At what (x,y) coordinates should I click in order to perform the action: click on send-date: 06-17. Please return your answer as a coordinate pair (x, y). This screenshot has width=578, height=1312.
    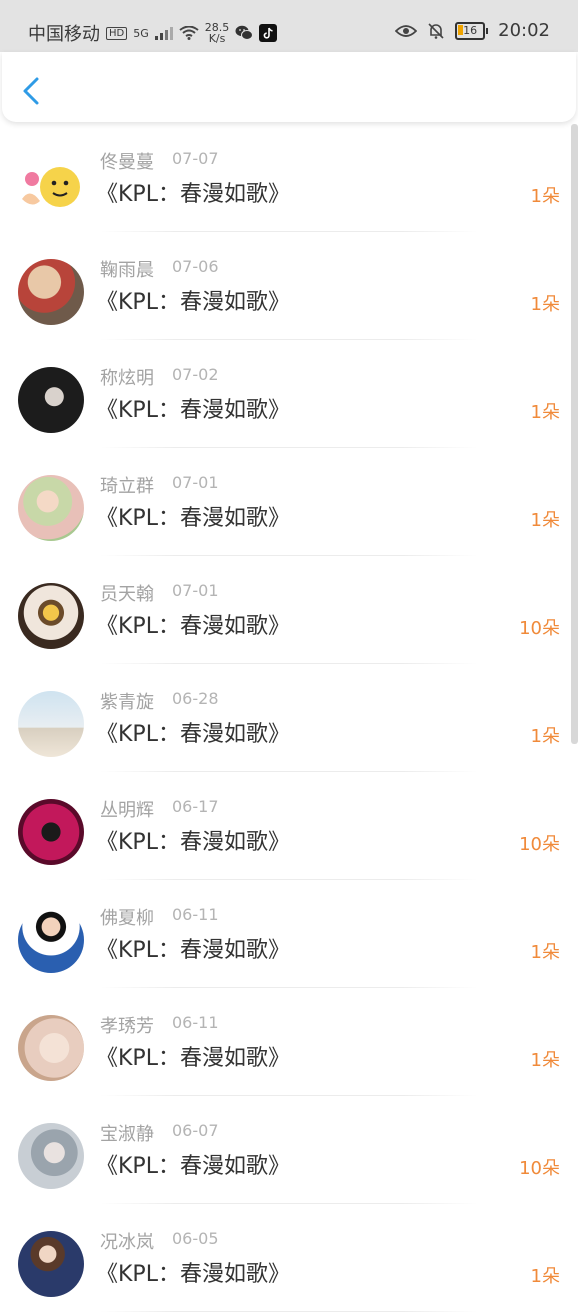
    Looking at the image, I should click on (195, 806).